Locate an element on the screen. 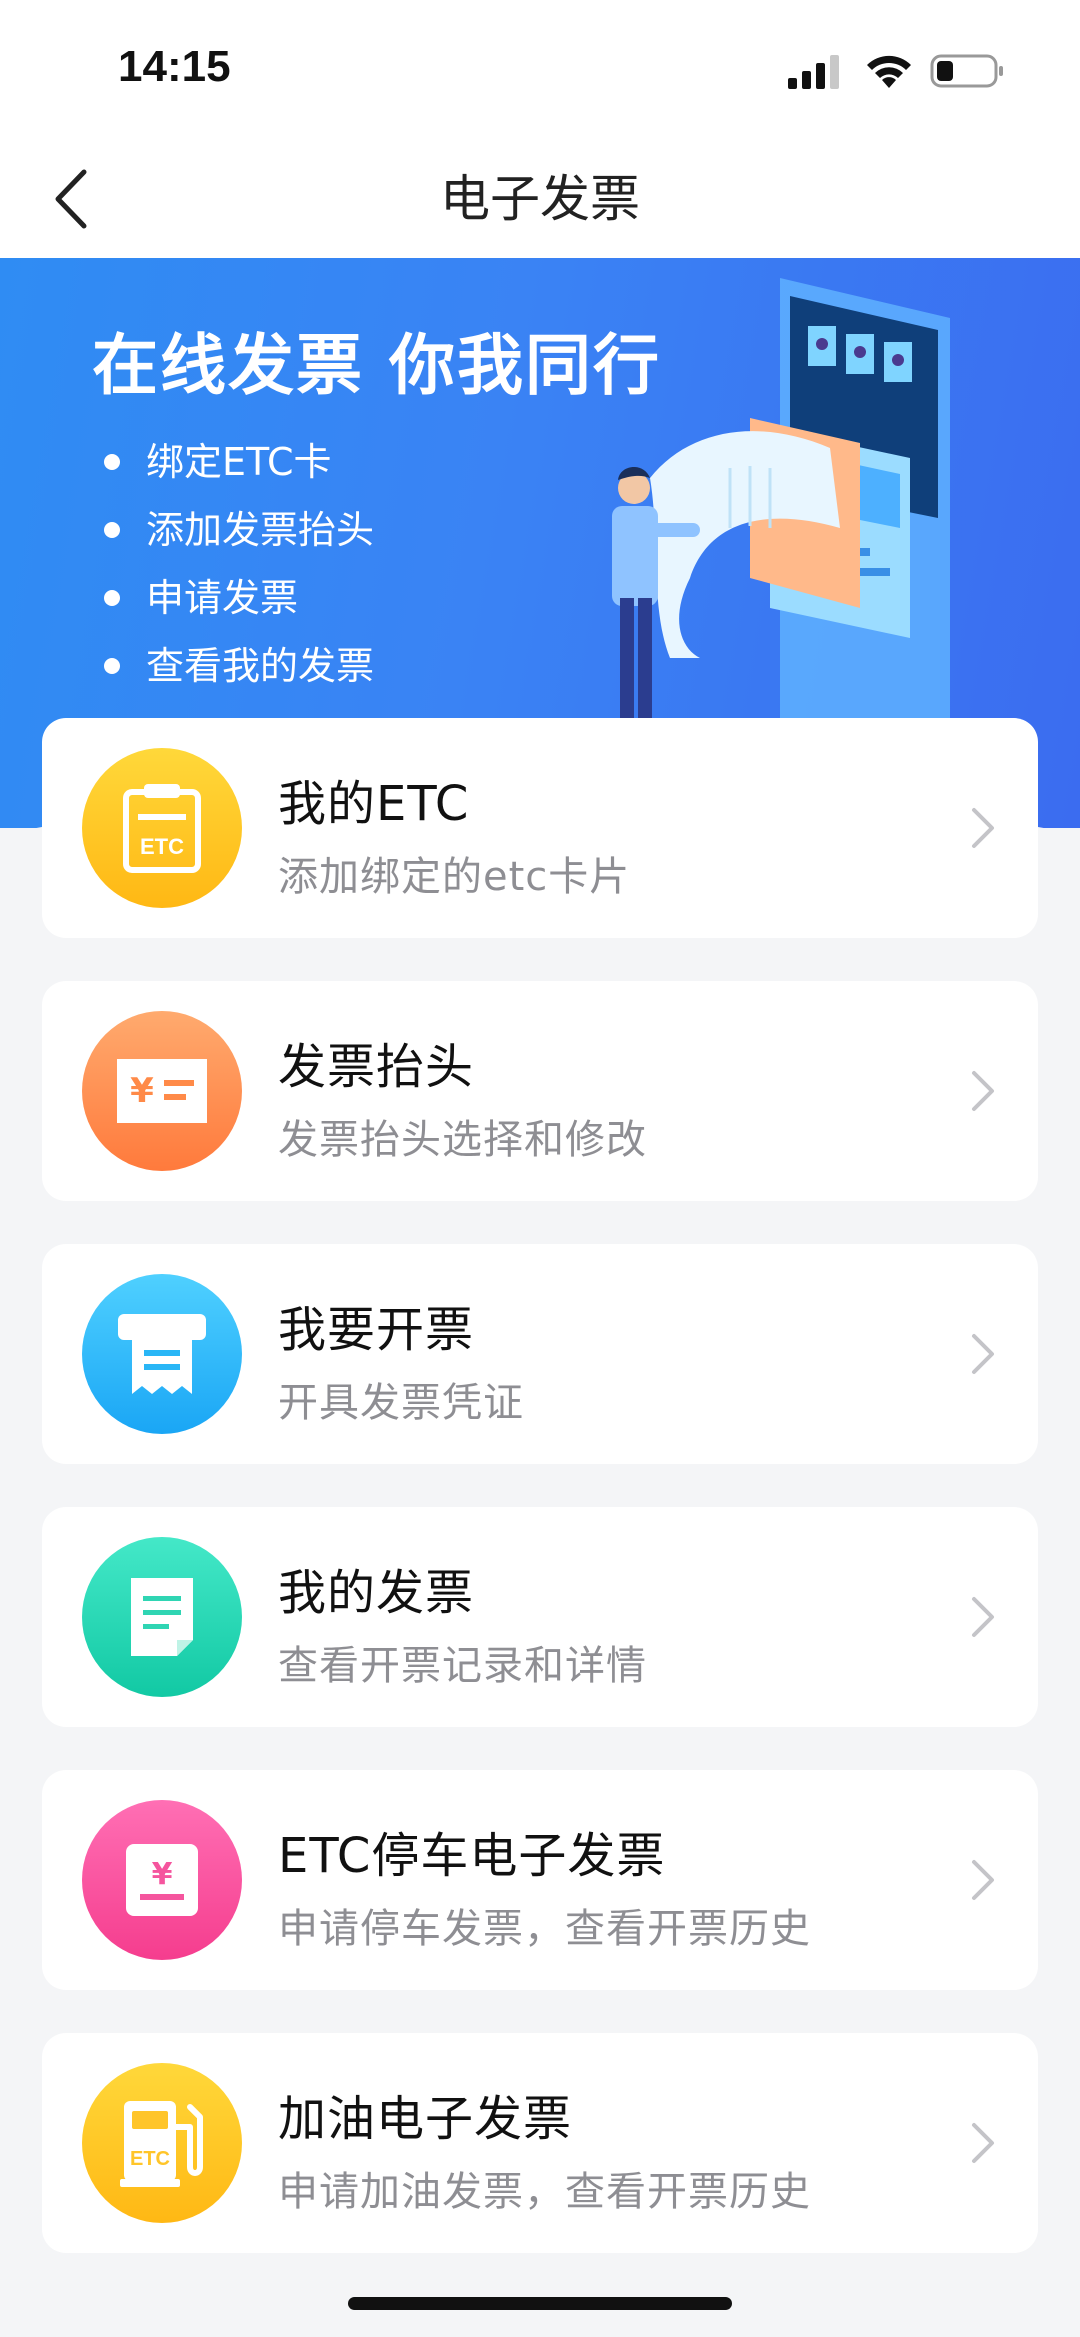  banner-feature-item: 查看我的发票 is located at coordinates (237, 666).